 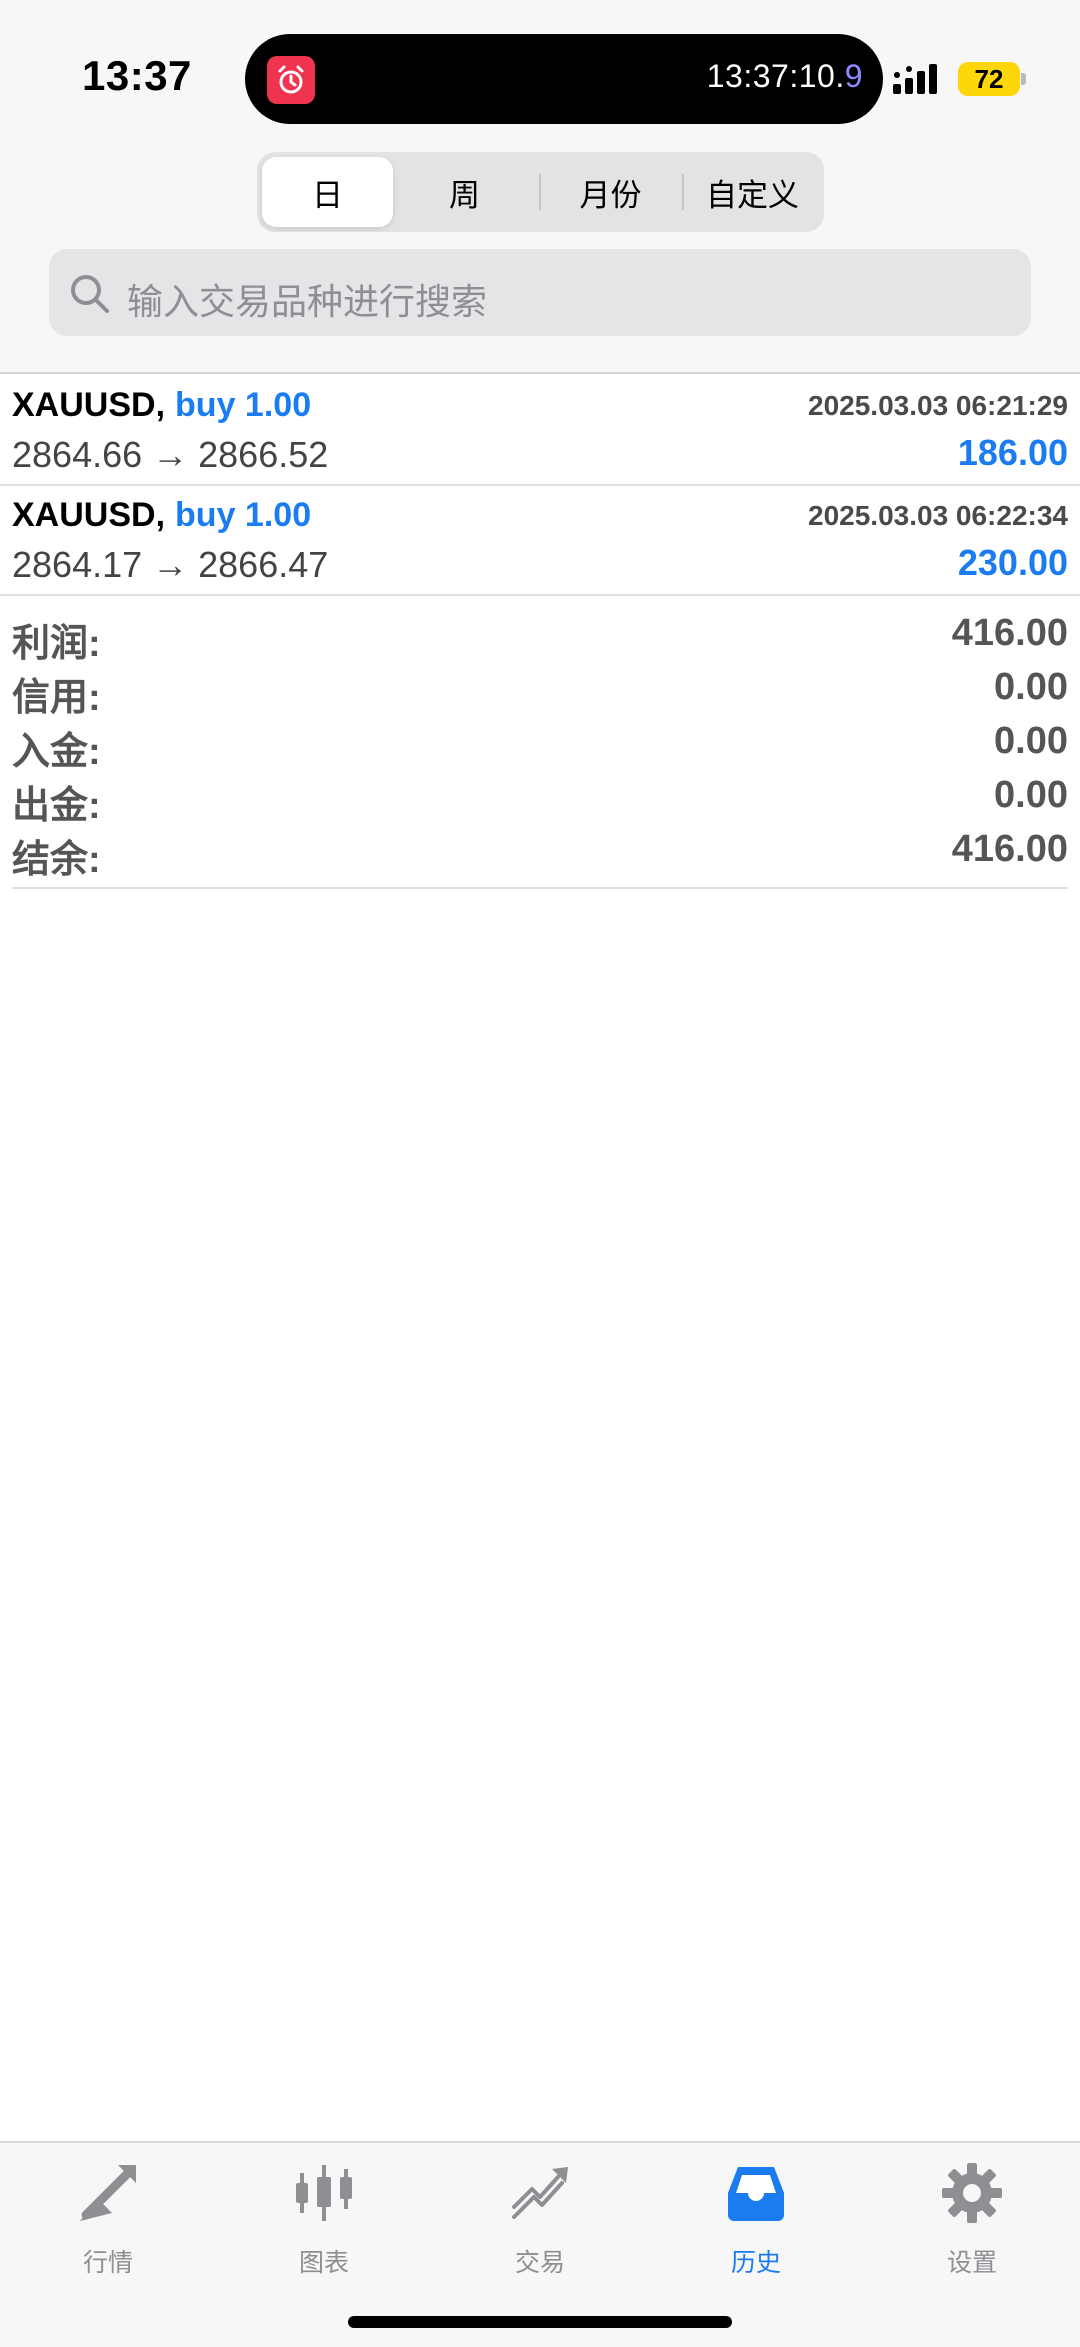 What do you see at coordinates (56, 806) in the screenshot?
I see `summary-label: 出金:` at bounding box center [56, 806].